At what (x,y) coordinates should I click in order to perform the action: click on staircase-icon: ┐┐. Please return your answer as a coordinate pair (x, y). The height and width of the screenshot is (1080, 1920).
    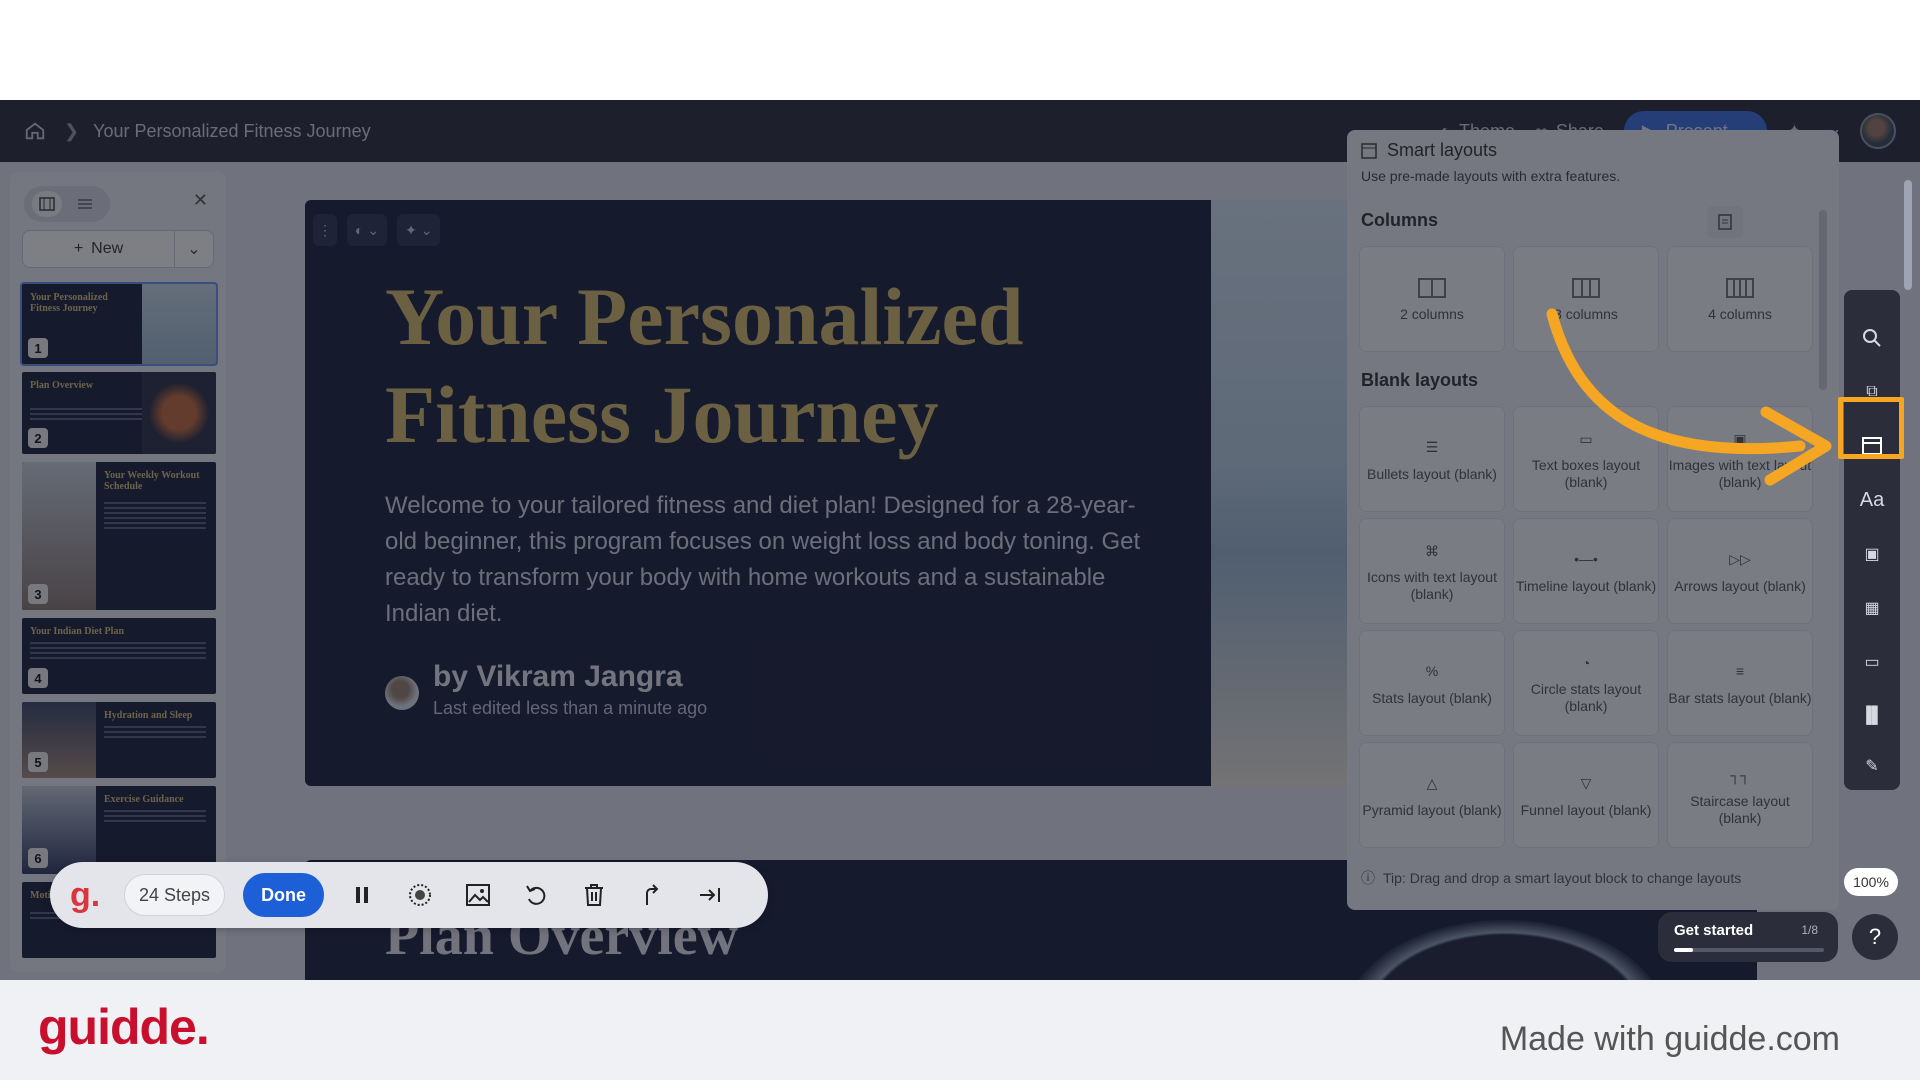
    Looking at the image, I should click on (1740, 774).